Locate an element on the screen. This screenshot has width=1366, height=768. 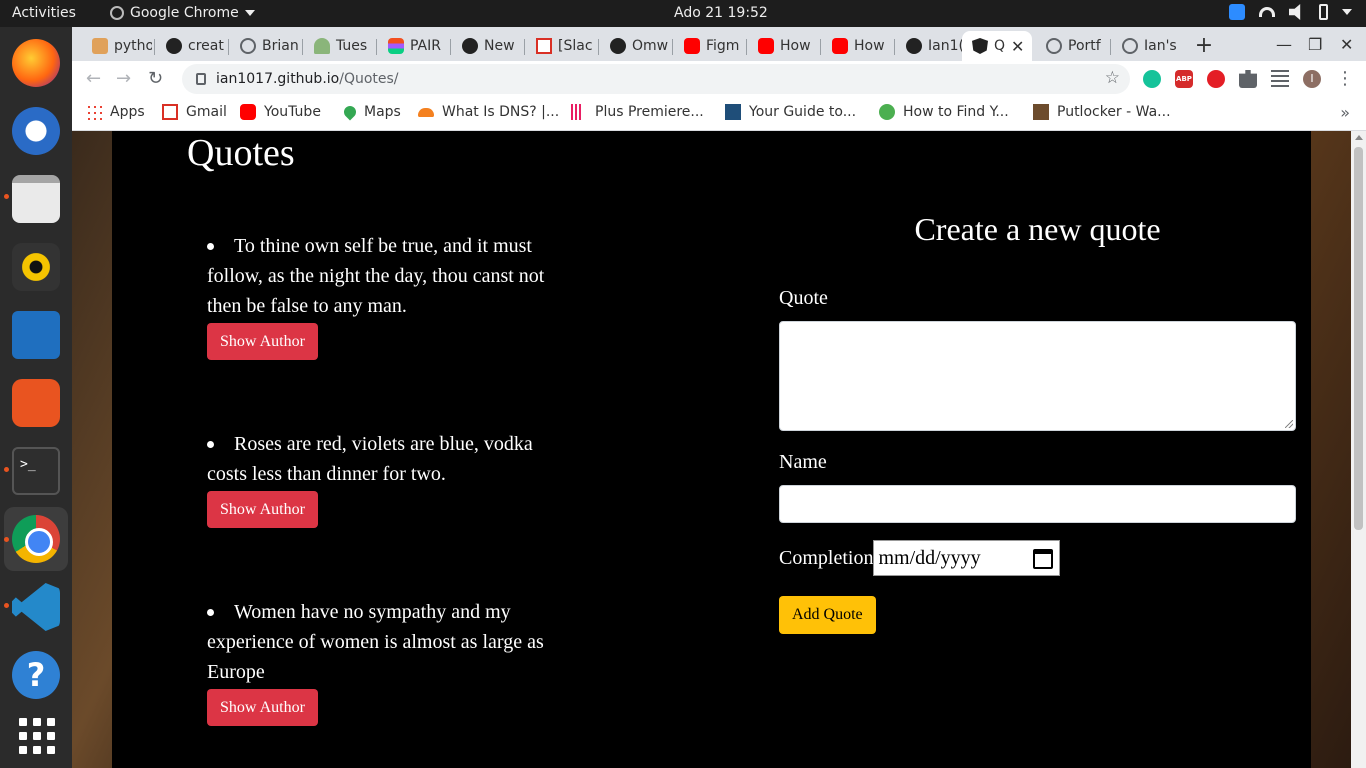
resize-grip-icon is located at coordinates (1289, 424).